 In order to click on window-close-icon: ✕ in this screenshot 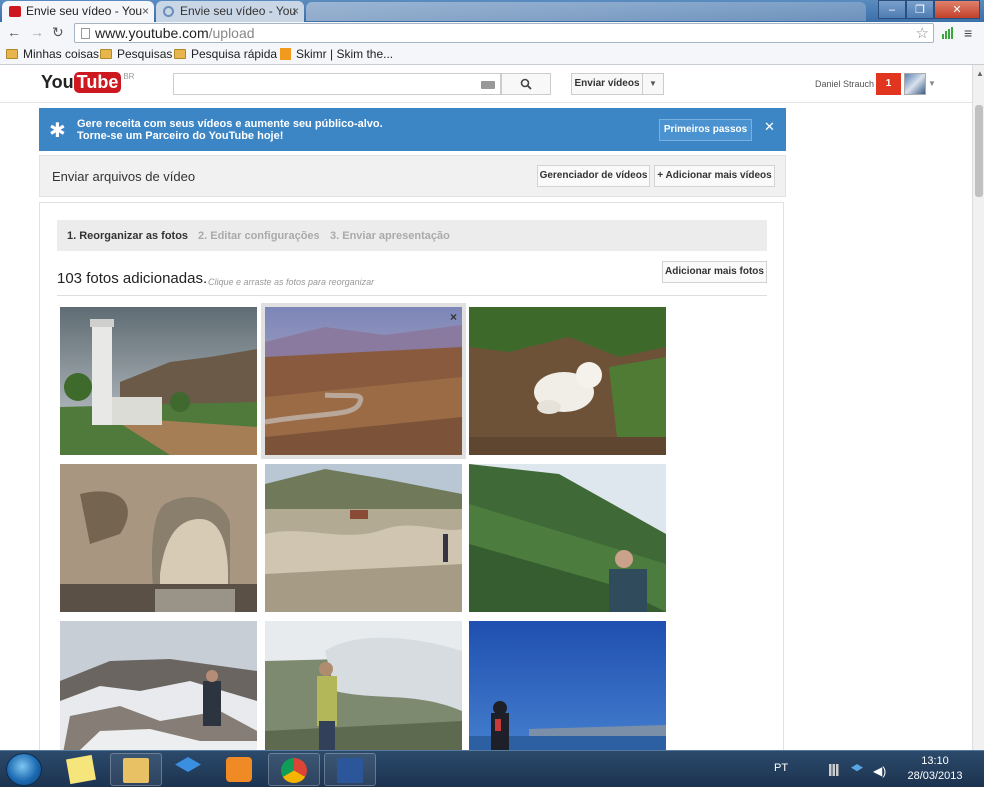, I will do `click(957, 9)`.